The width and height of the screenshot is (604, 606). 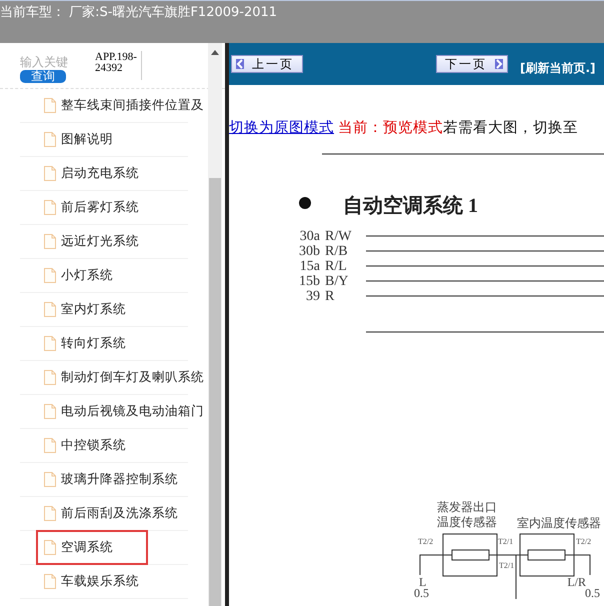 I want to click on sensor-label: 蒸发器出口, so click(x=467, y=507).